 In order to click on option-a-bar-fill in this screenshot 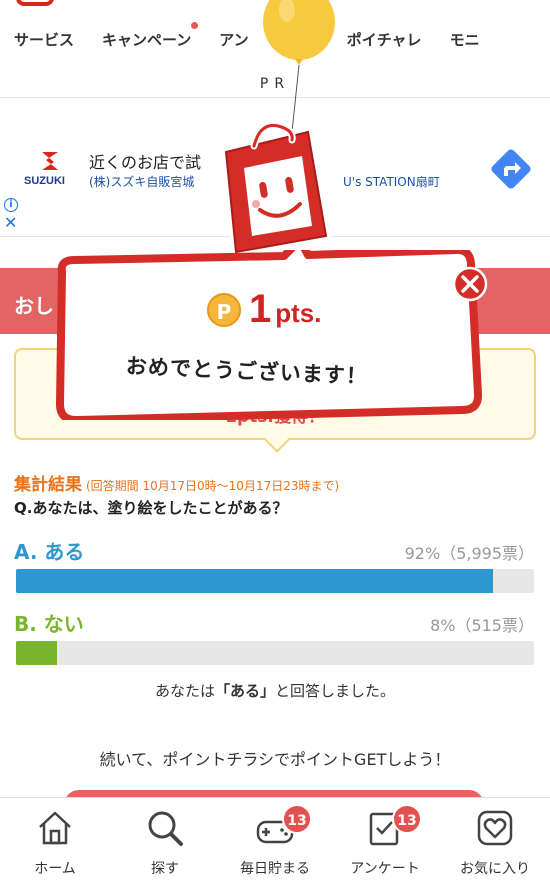, I will do `click(254, 581)`.